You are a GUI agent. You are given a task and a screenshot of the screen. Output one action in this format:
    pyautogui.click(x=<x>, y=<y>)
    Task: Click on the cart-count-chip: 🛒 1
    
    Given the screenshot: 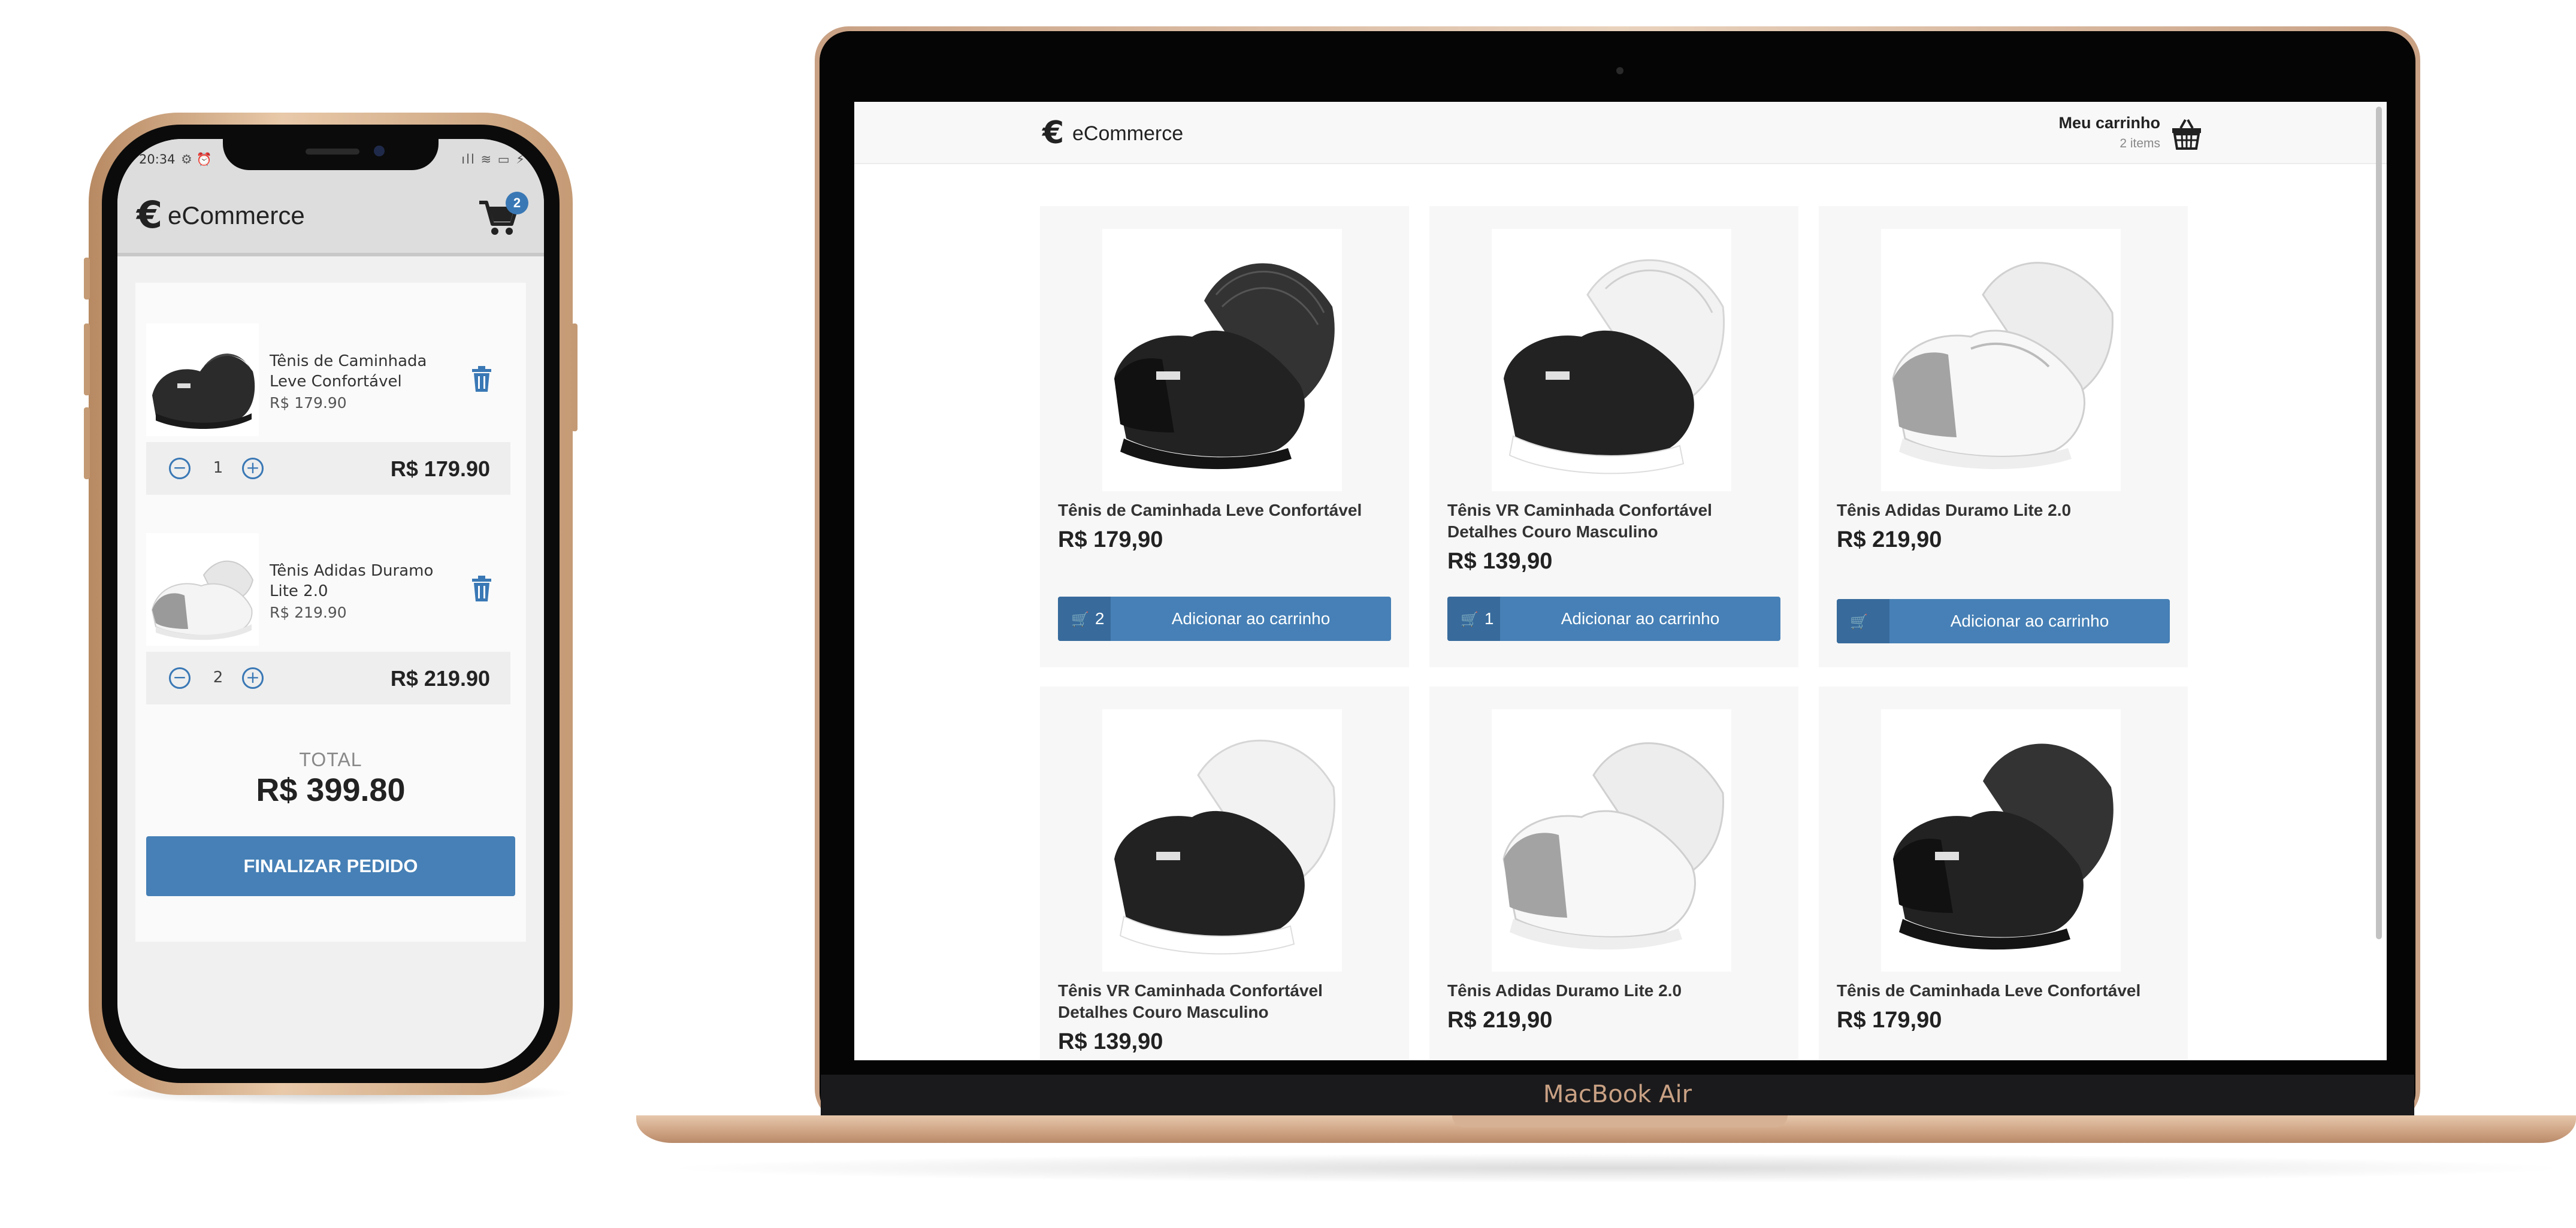 What is the action you would take?
    pyautogui.click(x=1473, y=619)
    